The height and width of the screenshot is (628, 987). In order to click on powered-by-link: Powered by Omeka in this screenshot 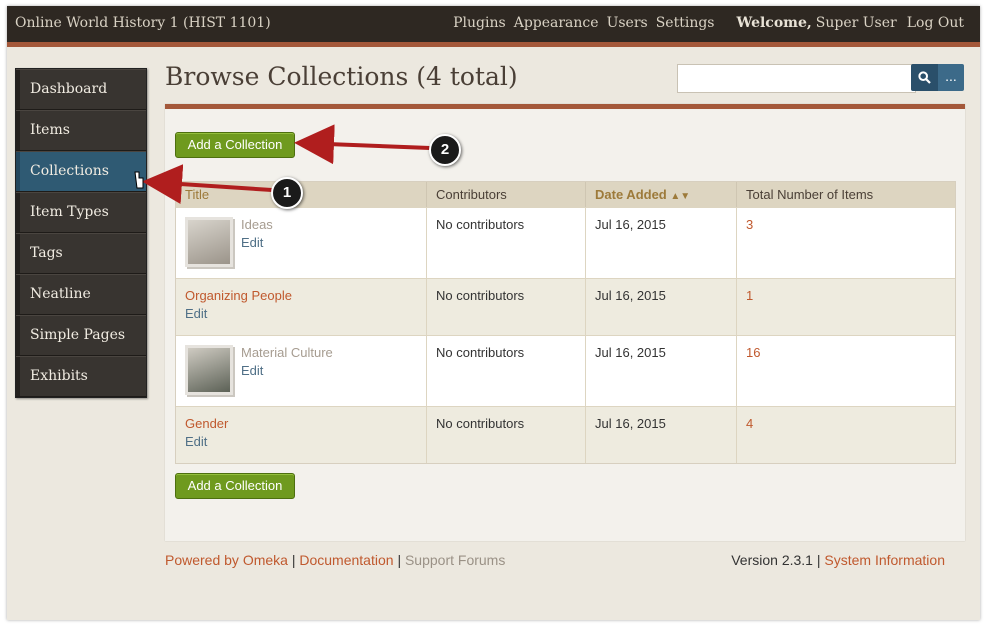, I will do `click(226, 560)`.